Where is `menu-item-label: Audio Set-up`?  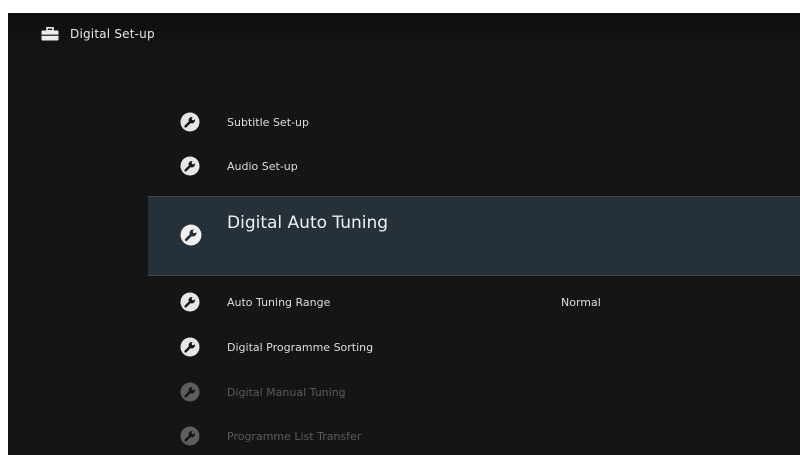
menu-item-label: Audio Set-up is located at coordinates (262, 166).